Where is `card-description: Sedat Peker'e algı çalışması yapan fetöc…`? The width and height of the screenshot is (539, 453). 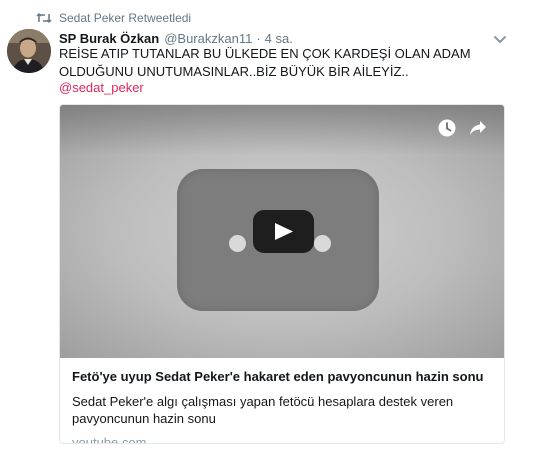 card-description: Sedat Peker'e algı çalışması yapan fetöc… is located at coordinates (263, 410).